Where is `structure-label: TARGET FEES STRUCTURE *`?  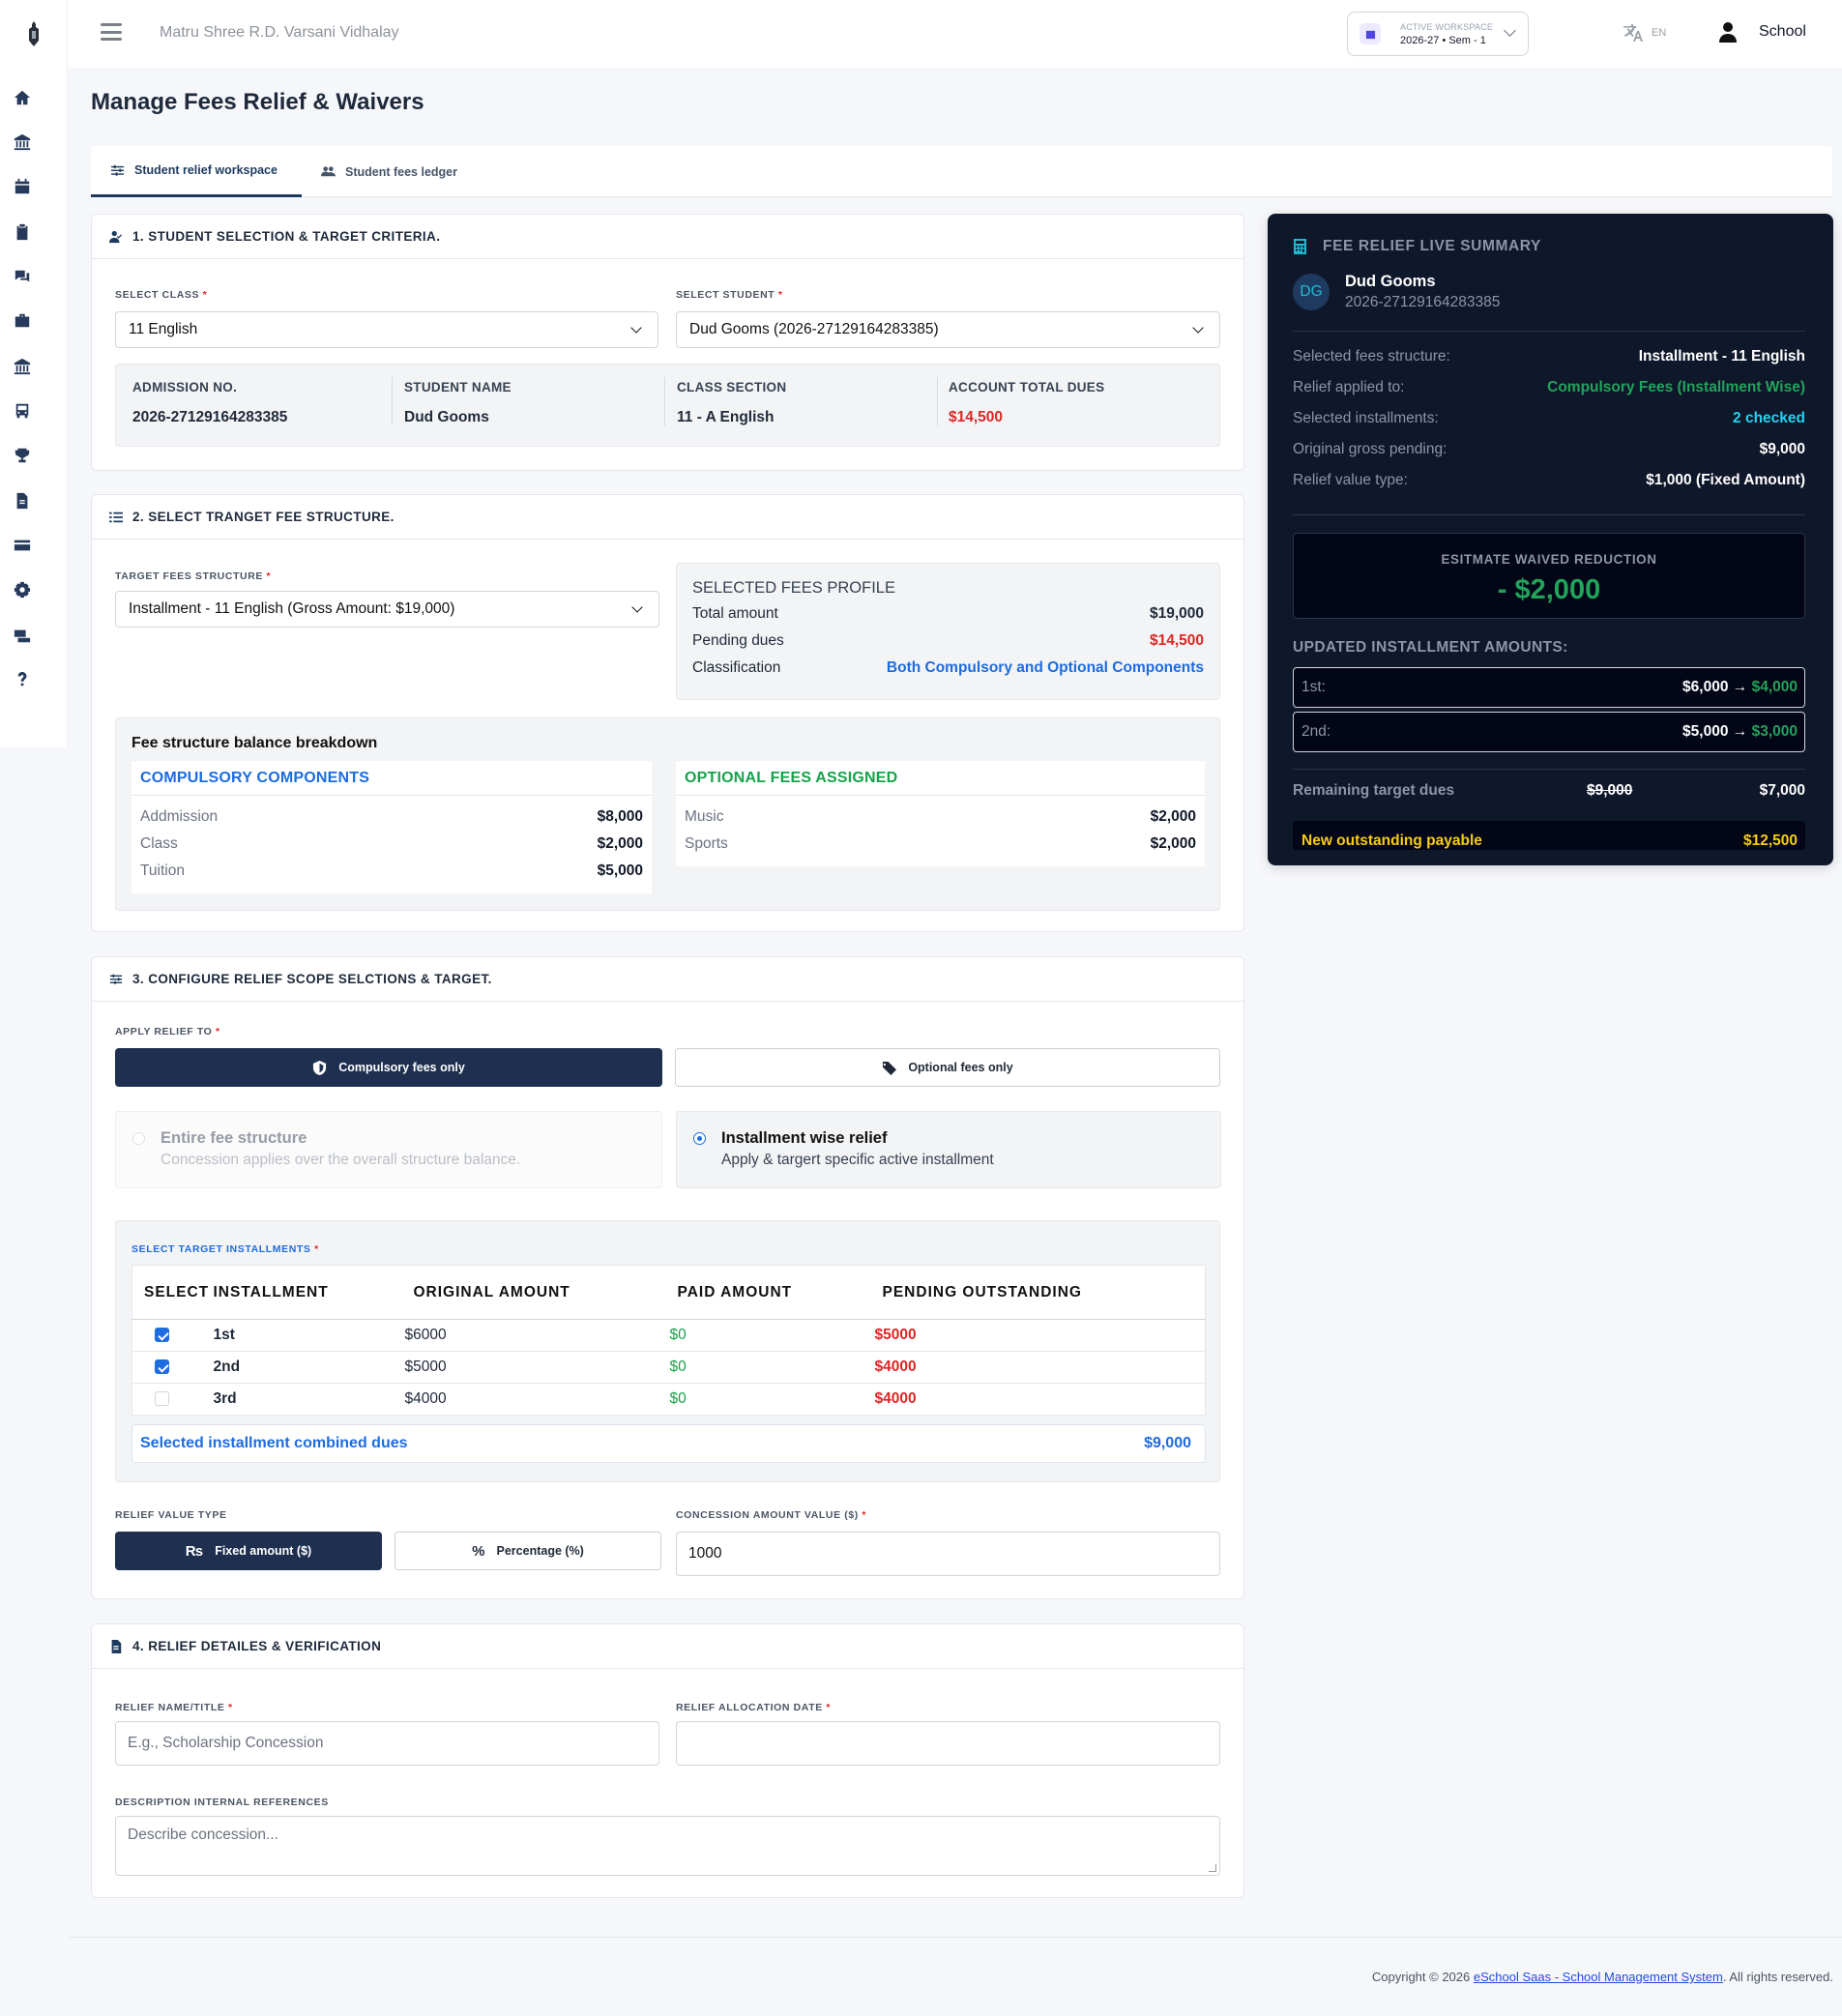 structure-label: TARGET FEES STRUCTURE * is located at coordinates (193, 576).